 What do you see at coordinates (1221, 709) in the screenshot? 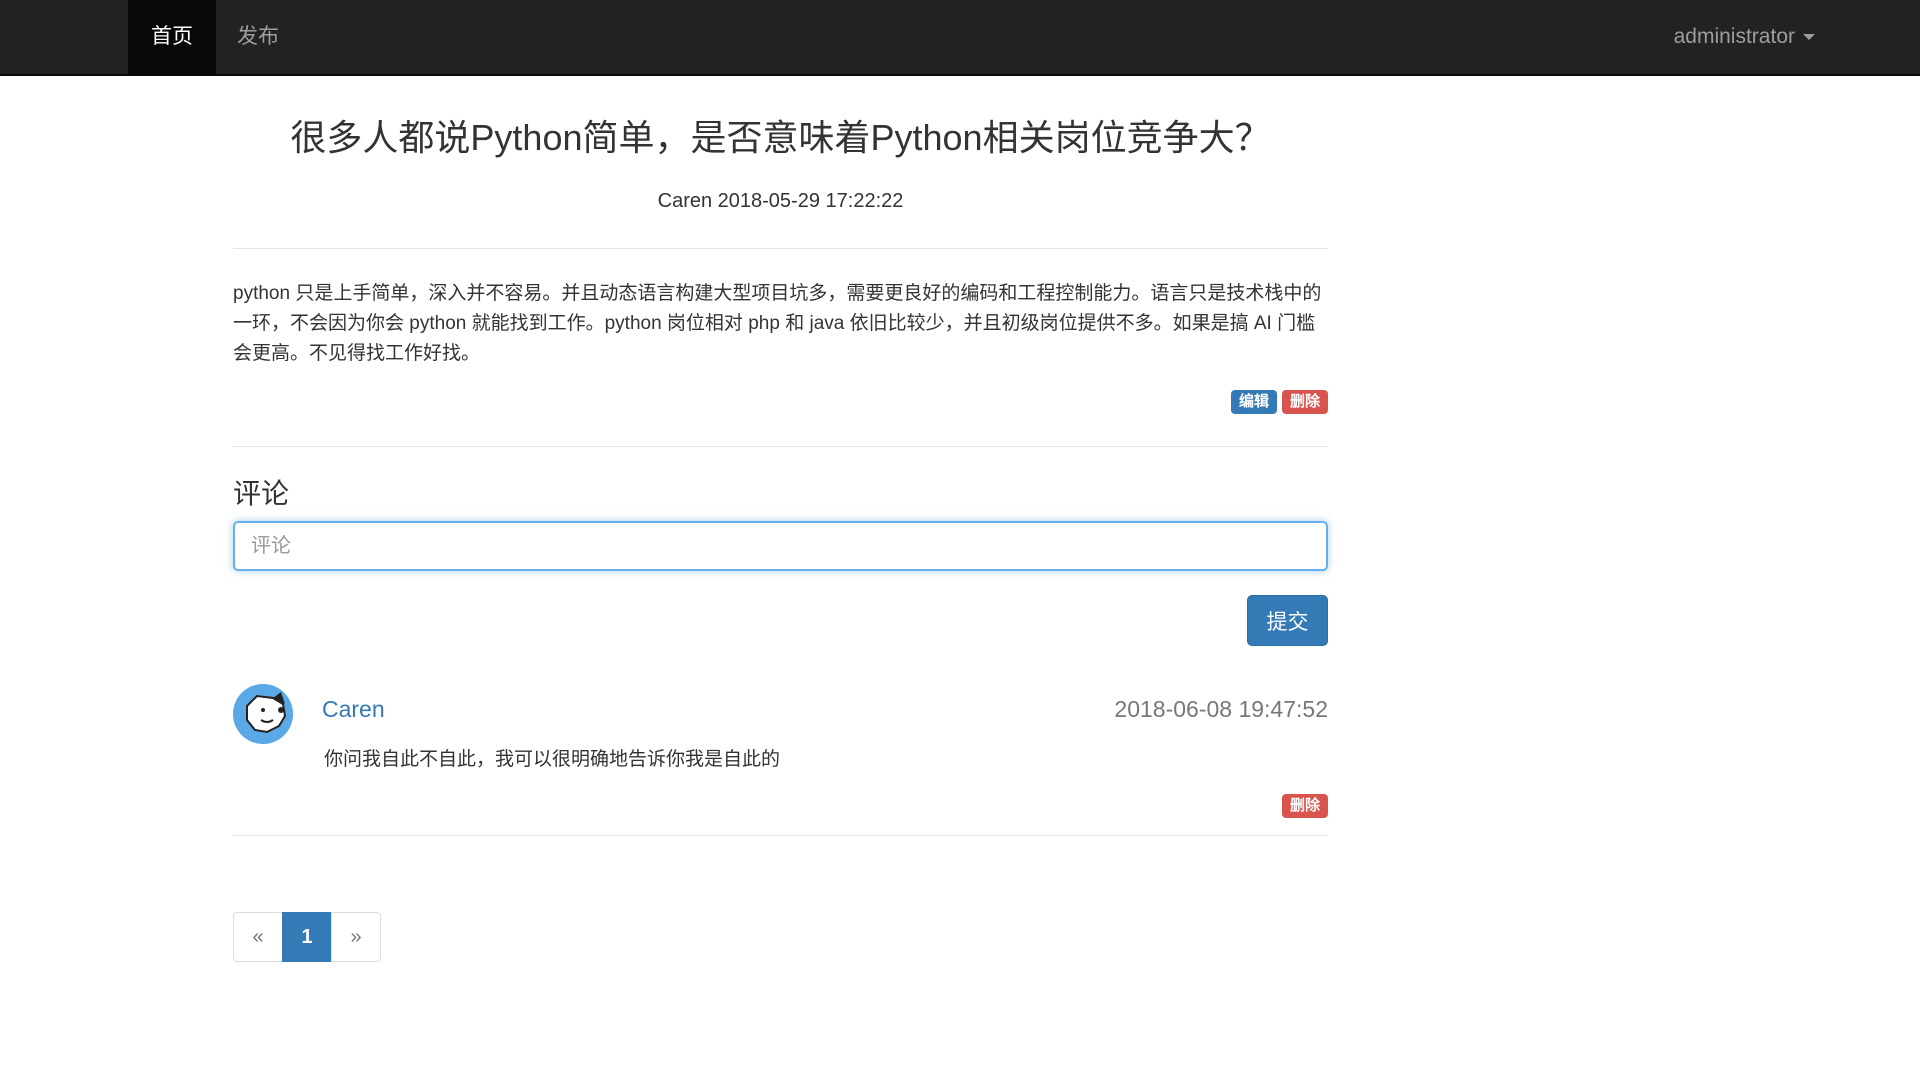
I see `comment-timestamp: 2018-06-08 19:47:52` at bounding box center [1221, 709].